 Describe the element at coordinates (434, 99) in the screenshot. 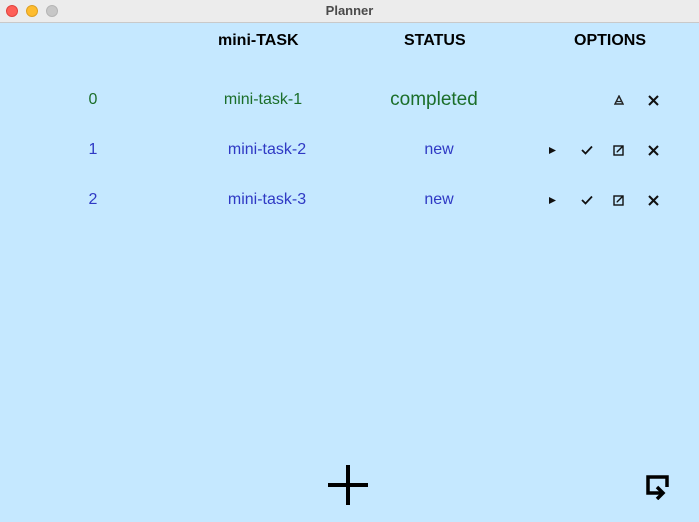

I see `task-status: completed` at that location.